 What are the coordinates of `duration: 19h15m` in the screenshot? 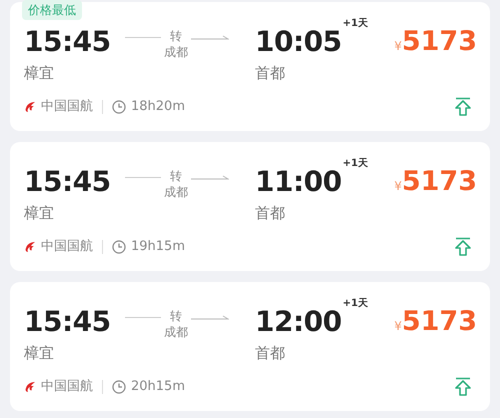 It's located at (158, 247).